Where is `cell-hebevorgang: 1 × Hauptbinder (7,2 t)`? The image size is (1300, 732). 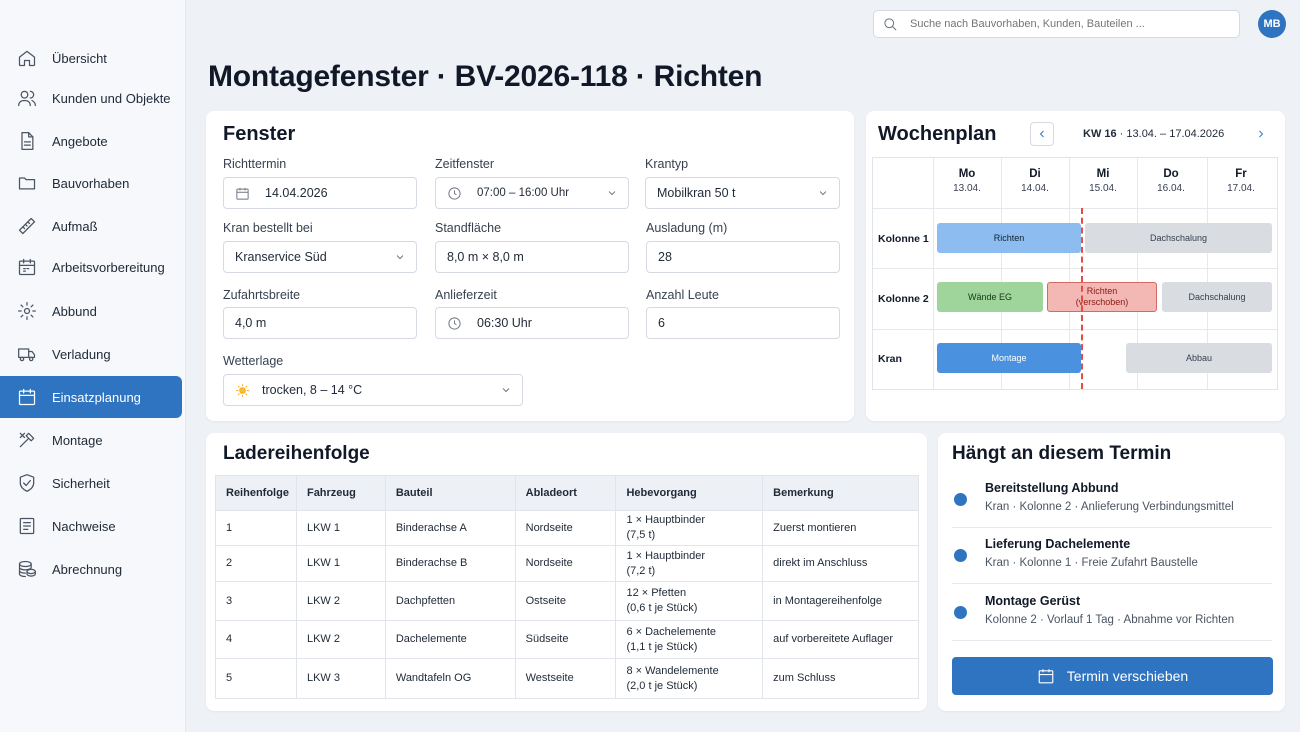 cell-hebevorgang: 1 × Hauptbinder (7,2 t) is located at coordinates (689, 563).